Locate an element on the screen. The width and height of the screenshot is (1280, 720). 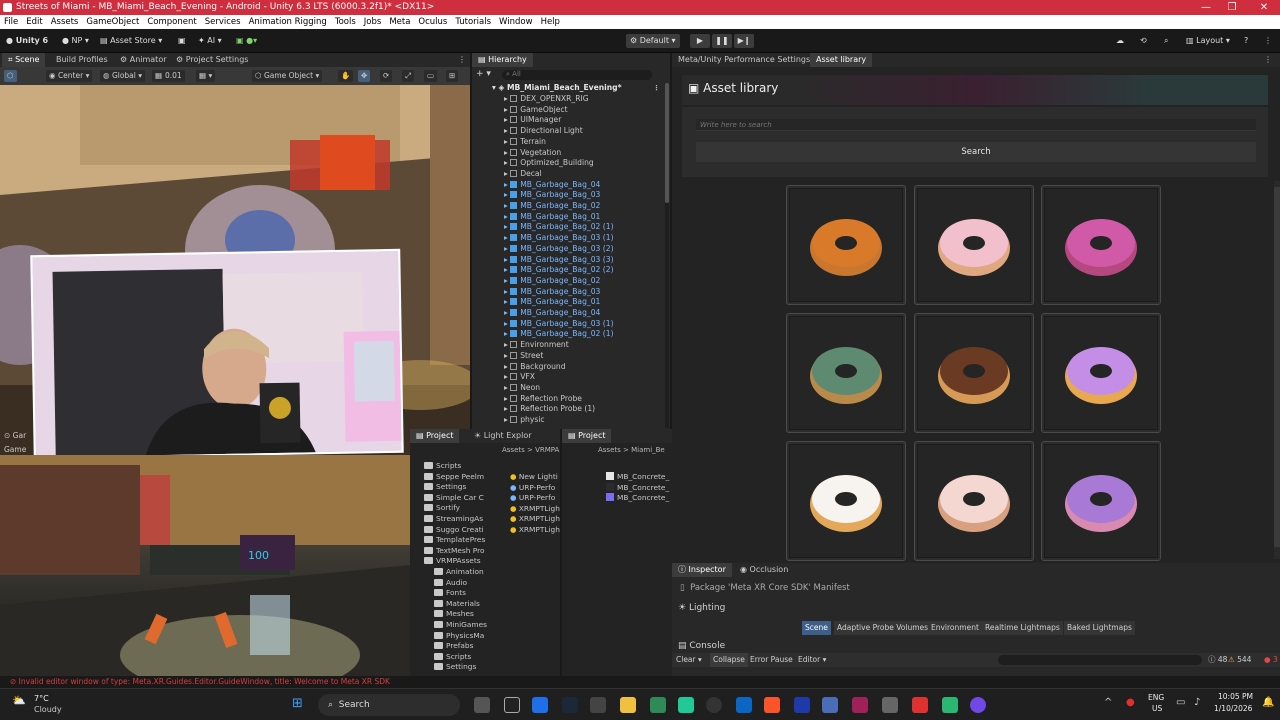
rotate-tool-icon: ⟳ is located at coordinates (386, 76).